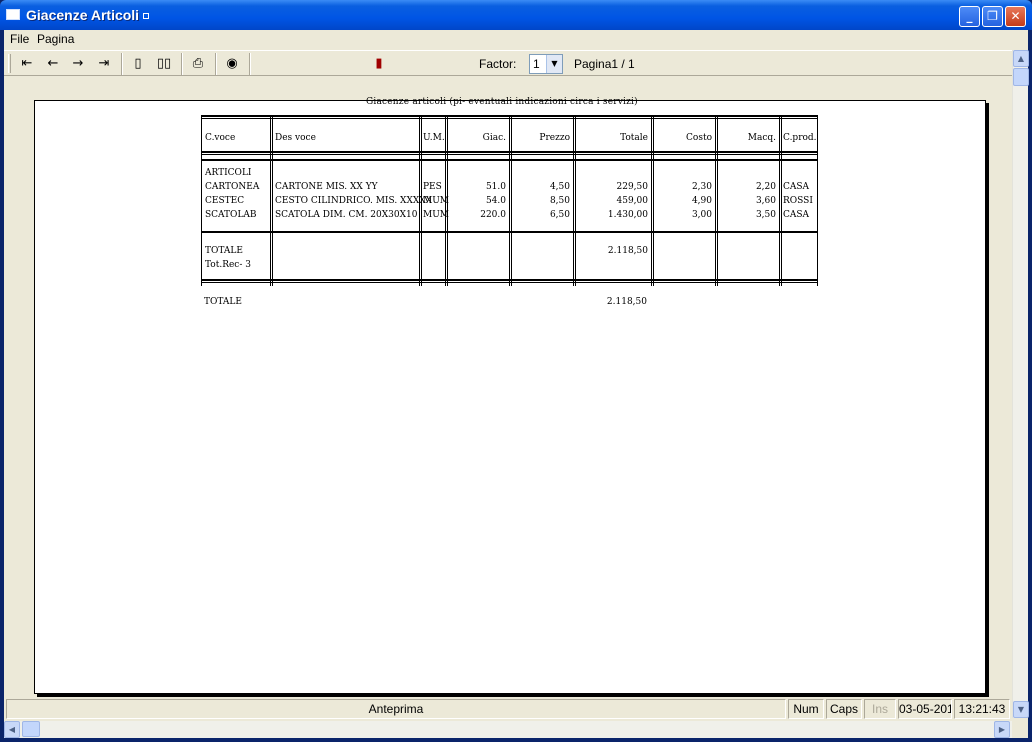 The image size is (1032, 742). I want to click on close-button: ✕, so click(1015, 16).